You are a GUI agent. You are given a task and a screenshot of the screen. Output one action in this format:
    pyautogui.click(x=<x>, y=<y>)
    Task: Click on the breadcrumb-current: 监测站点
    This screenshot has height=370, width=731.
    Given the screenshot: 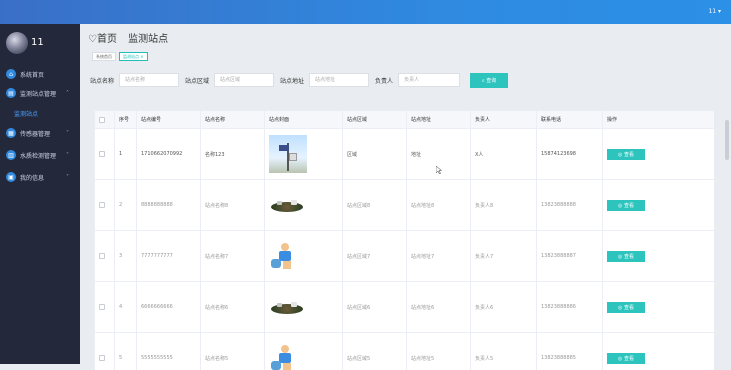 What is the action you would take?
    pyautogui.click(x=148, y=39)
    